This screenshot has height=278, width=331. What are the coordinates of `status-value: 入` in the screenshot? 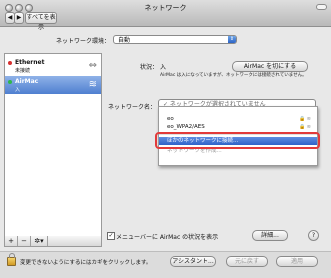 It's located at (163, 67).